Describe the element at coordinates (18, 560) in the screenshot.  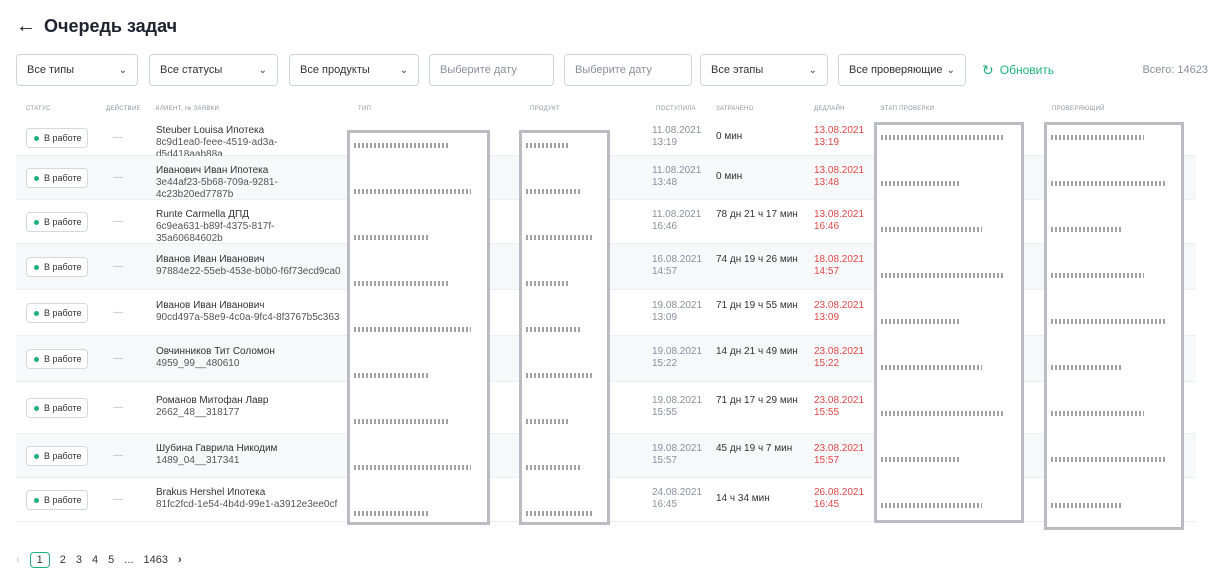
I see `prev-page-button: ‹` at that location.